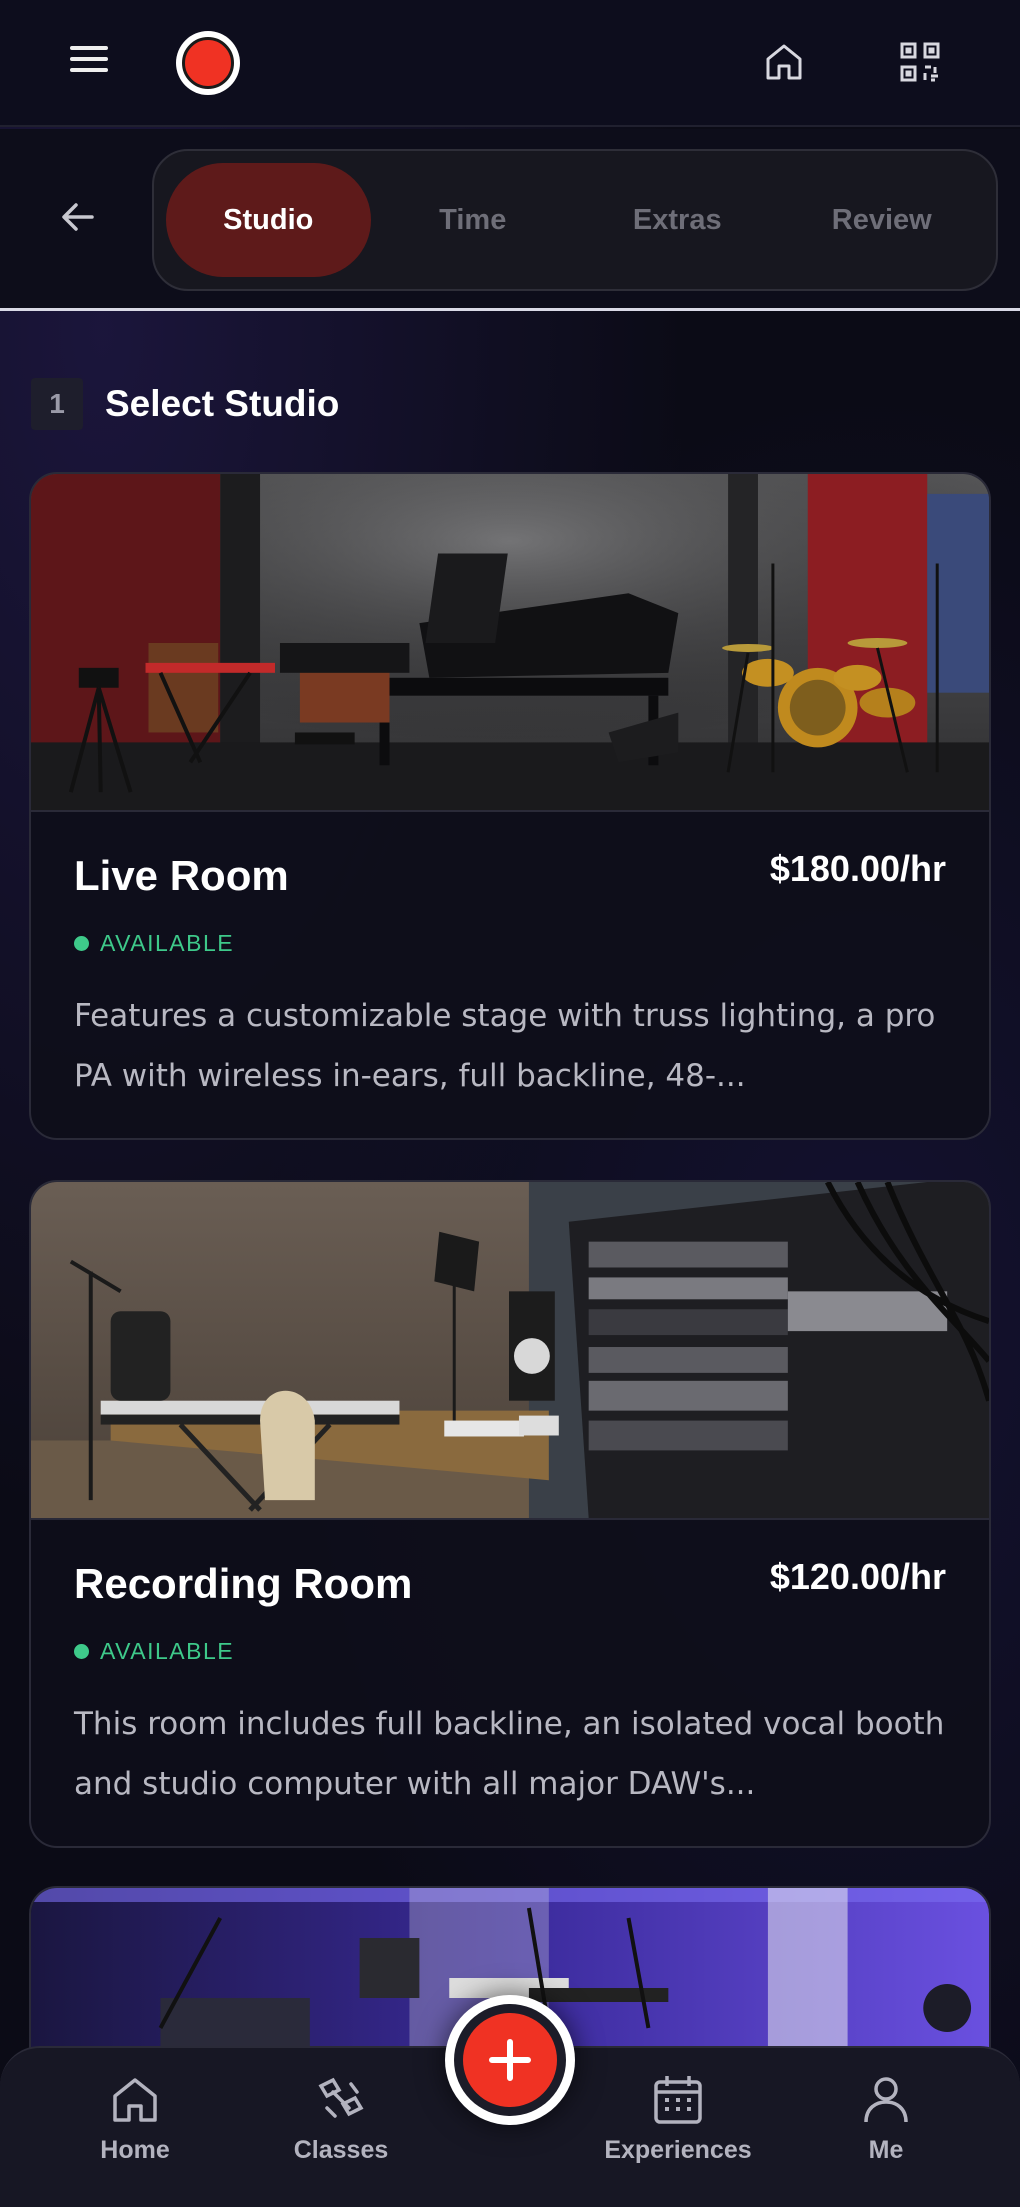 The height and width of the screenshot is (2207, 1020). Describe the element at coordinates (677, 220) in the screenshot. I see `tab-extras: Extras` at that location.